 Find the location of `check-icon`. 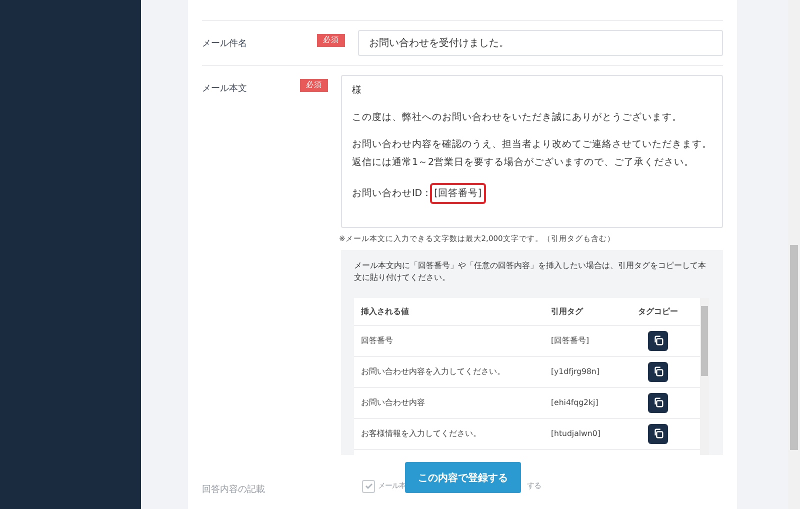

check-icon is located at coordinates (368, 486).